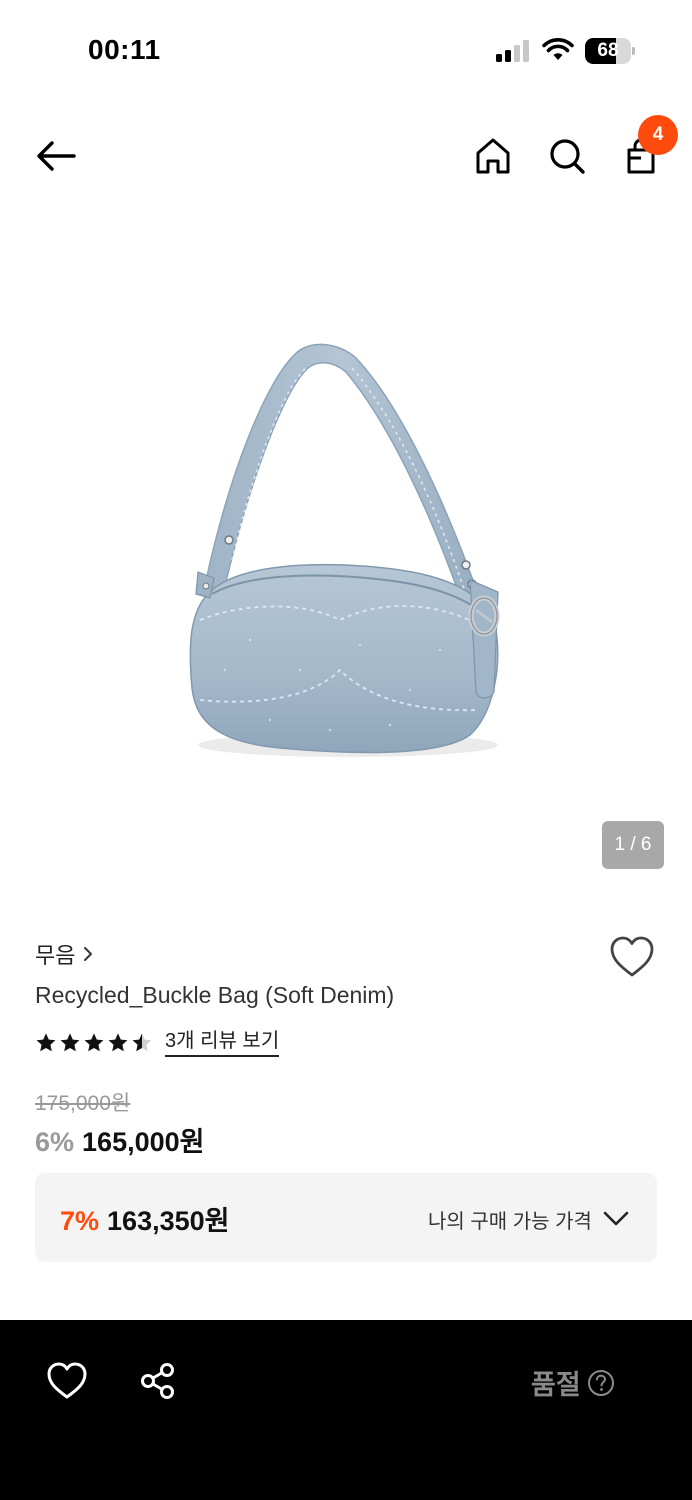  I want to click on review-link: 3개 리뷰 보기, so click(222, 1043).